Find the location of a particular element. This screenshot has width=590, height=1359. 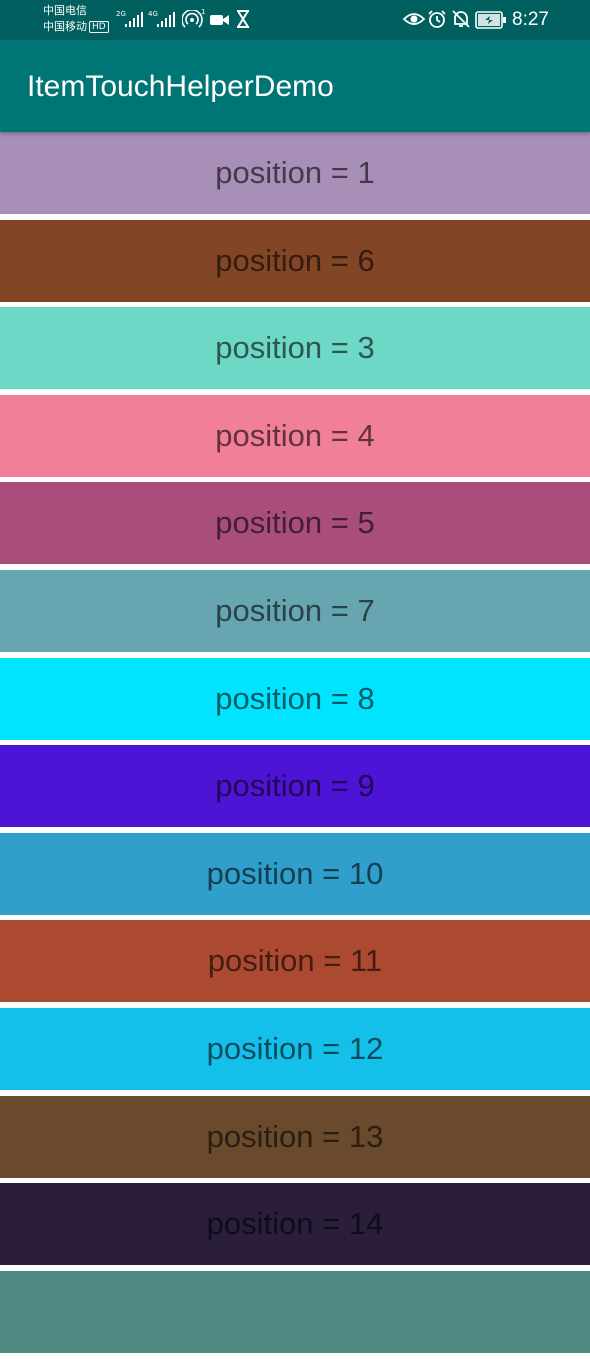

carrier-1-label: 中国电信 is located at coordinates (65, 10).